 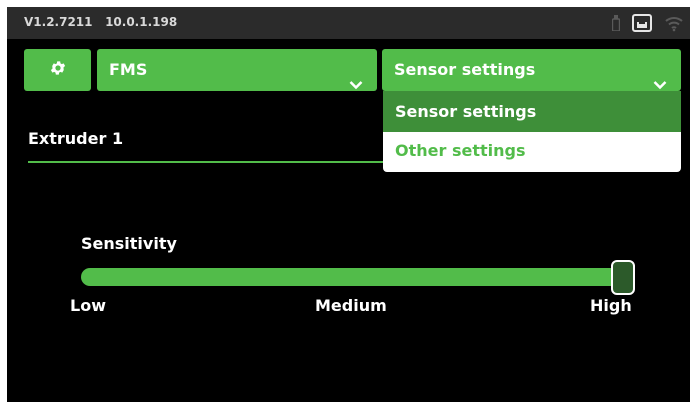 I want to click on status-icons, so click(x=648, y=23).